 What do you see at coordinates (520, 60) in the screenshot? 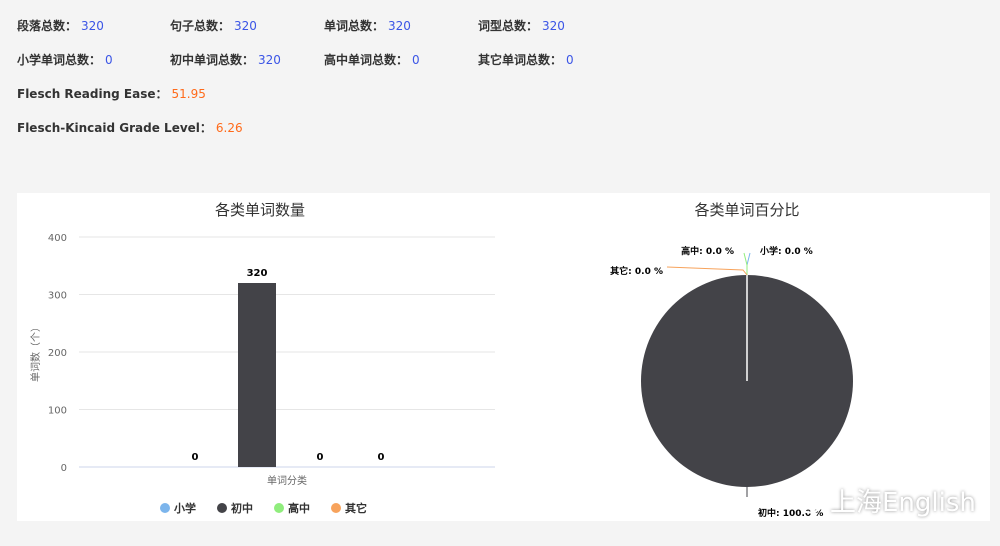
I see `stat-label: 其它单词总数：` at bounding box center [520, 60].